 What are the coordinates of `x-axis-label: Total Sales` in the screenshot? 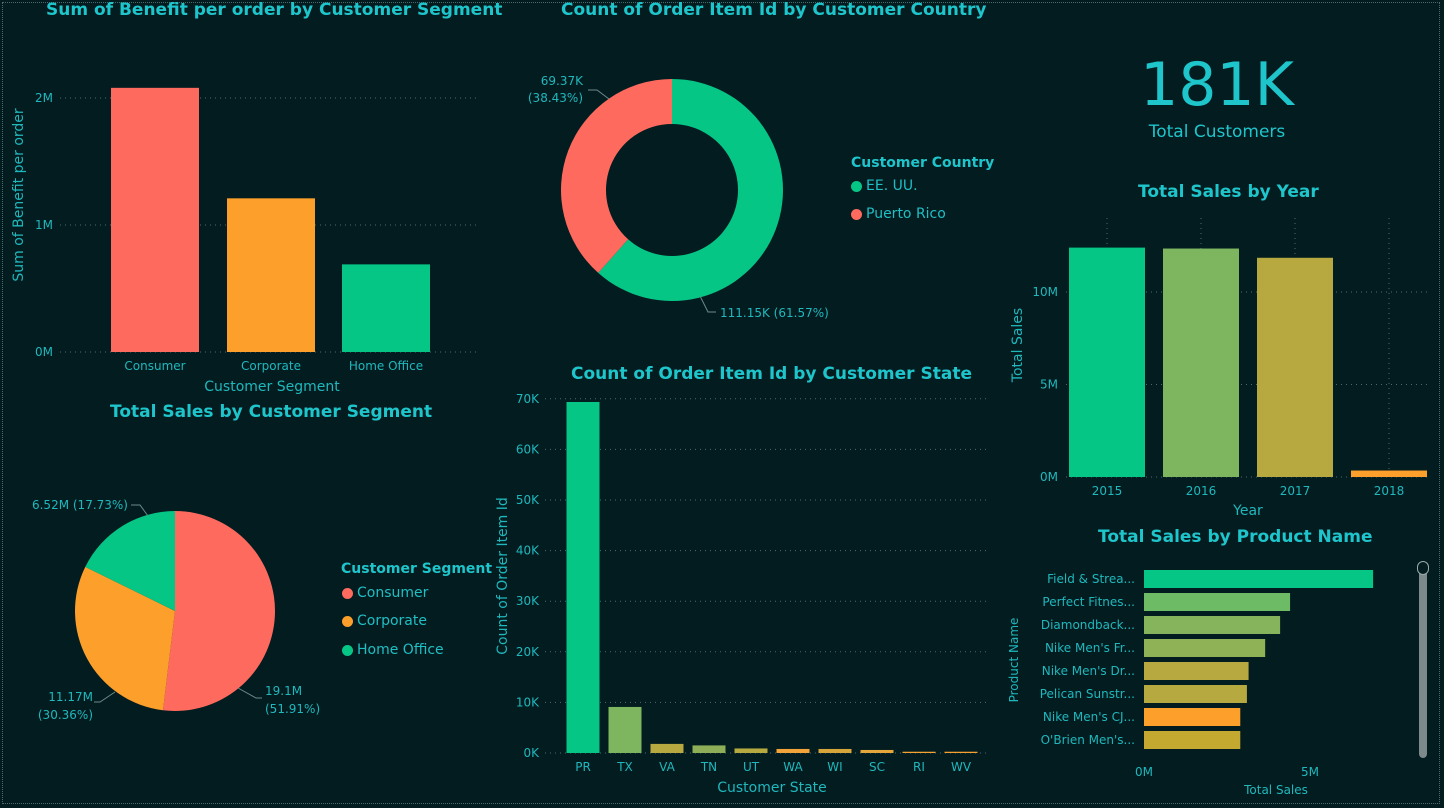 It's located at (1275, 790).